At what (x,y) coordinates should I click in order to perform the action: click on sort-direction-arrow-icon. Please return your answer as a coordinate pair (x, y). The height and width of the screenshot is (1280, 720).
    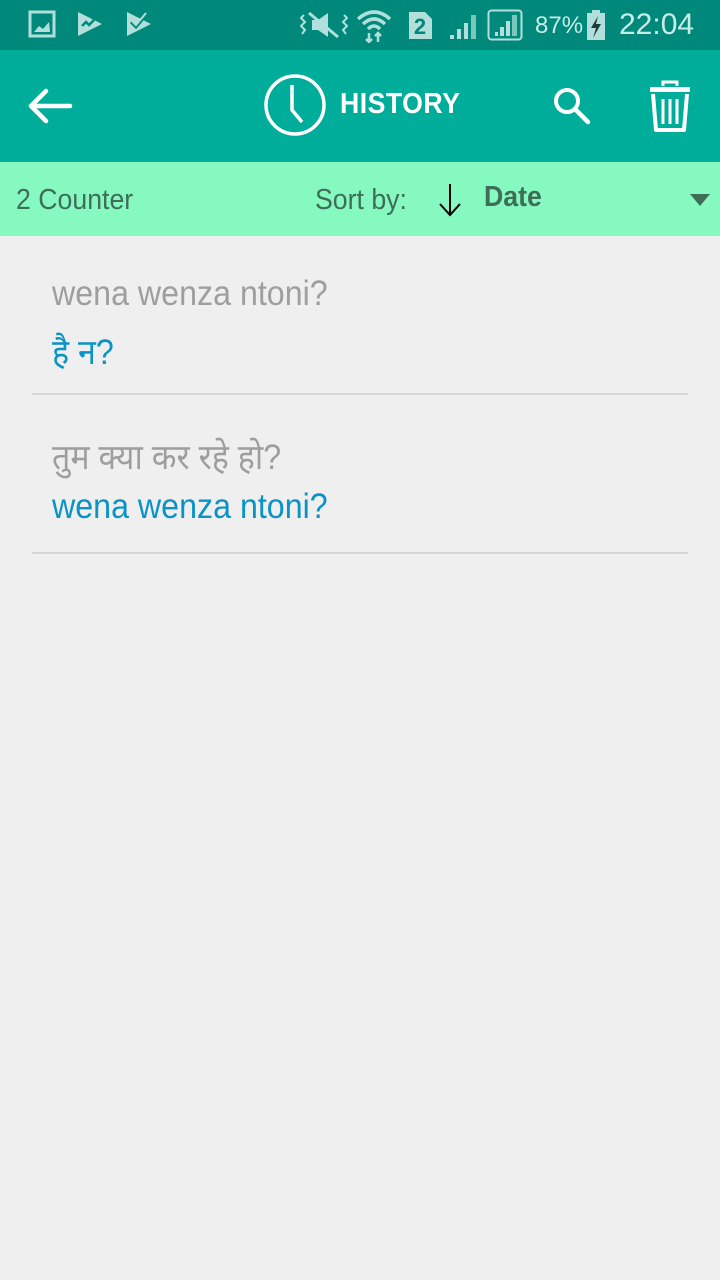
    Looking at the image, I should click on (450, 202).